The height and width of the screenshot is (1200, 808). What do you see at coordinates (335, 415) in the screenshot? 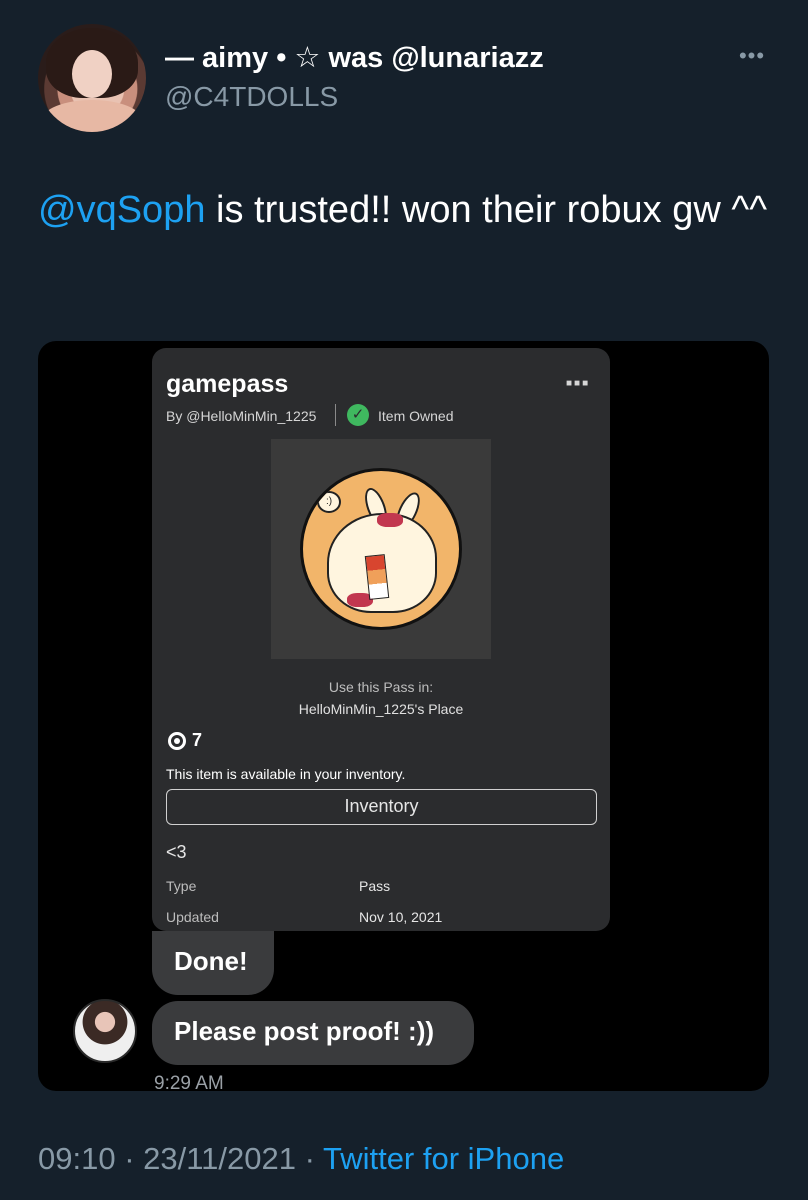
I see `divider` at bounding box center [335, 415].